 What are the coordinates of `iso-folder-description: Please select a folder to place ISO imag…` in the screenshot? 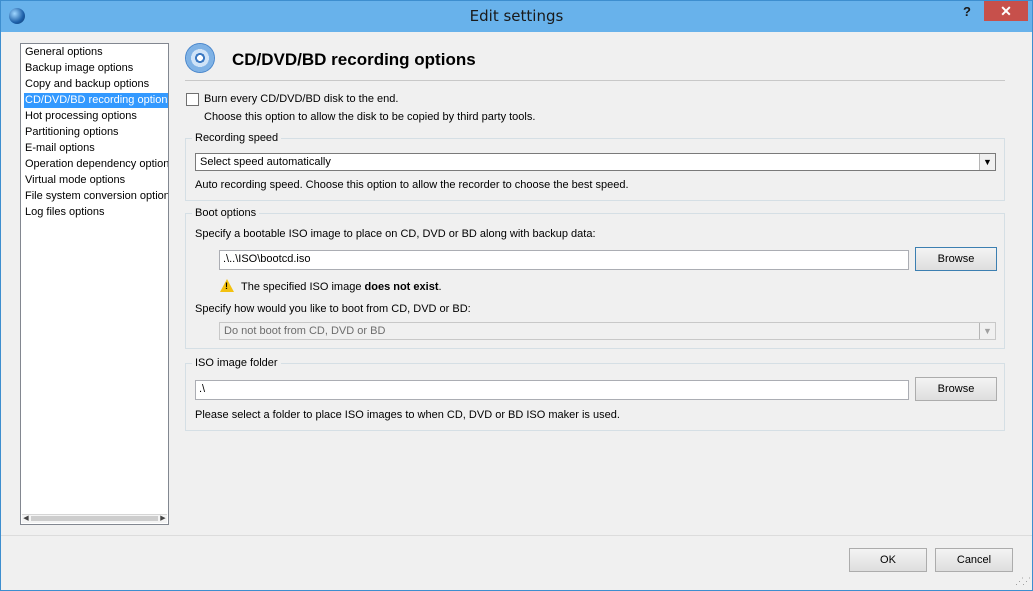 It's located at (407, 415).